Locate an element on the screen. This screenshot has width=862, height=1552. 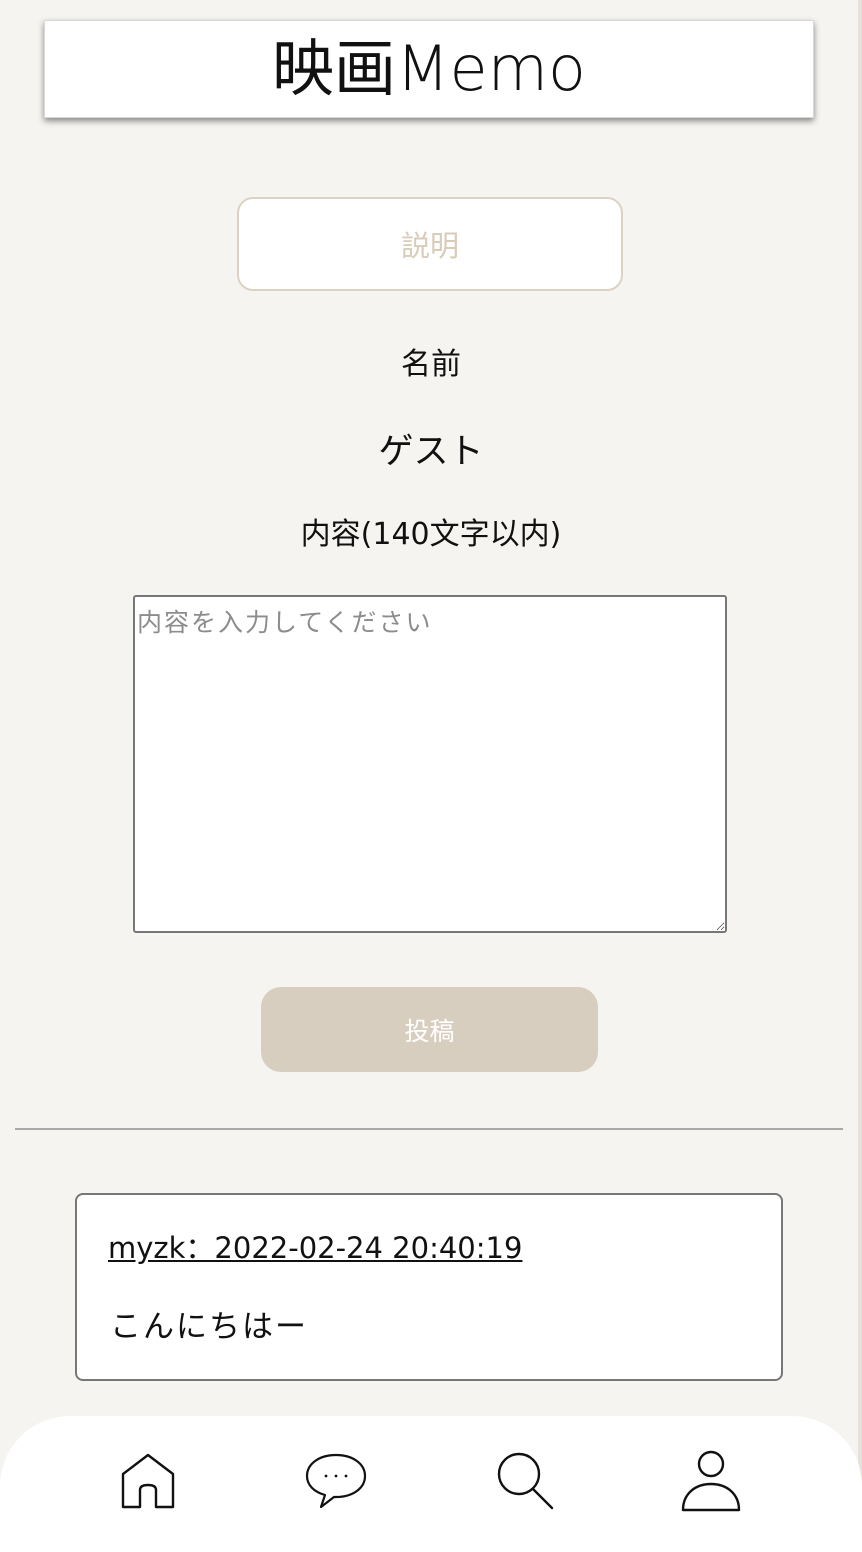
bottom-nav is located at coordinates (431, 1484).